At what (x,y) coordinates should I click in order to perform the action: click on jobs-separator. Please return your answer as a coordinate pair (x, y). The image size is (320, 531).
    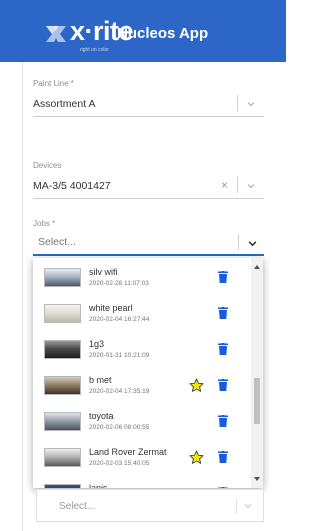
    Looking at the image, I should click on (238, 242).